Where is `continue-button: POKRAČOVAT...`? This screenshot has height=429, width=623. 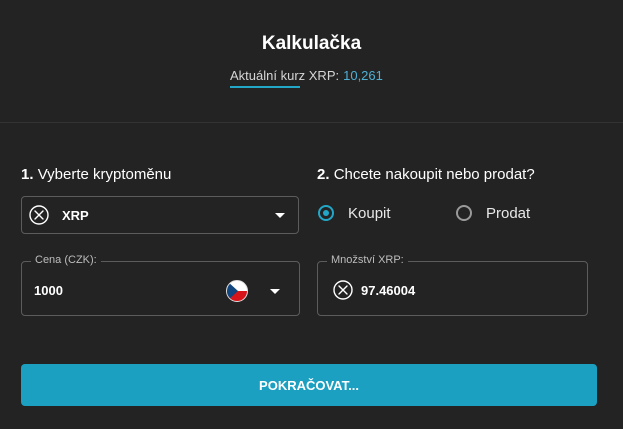
continue-button: POKRAČOVAT... is located at coordinates (309, 385).